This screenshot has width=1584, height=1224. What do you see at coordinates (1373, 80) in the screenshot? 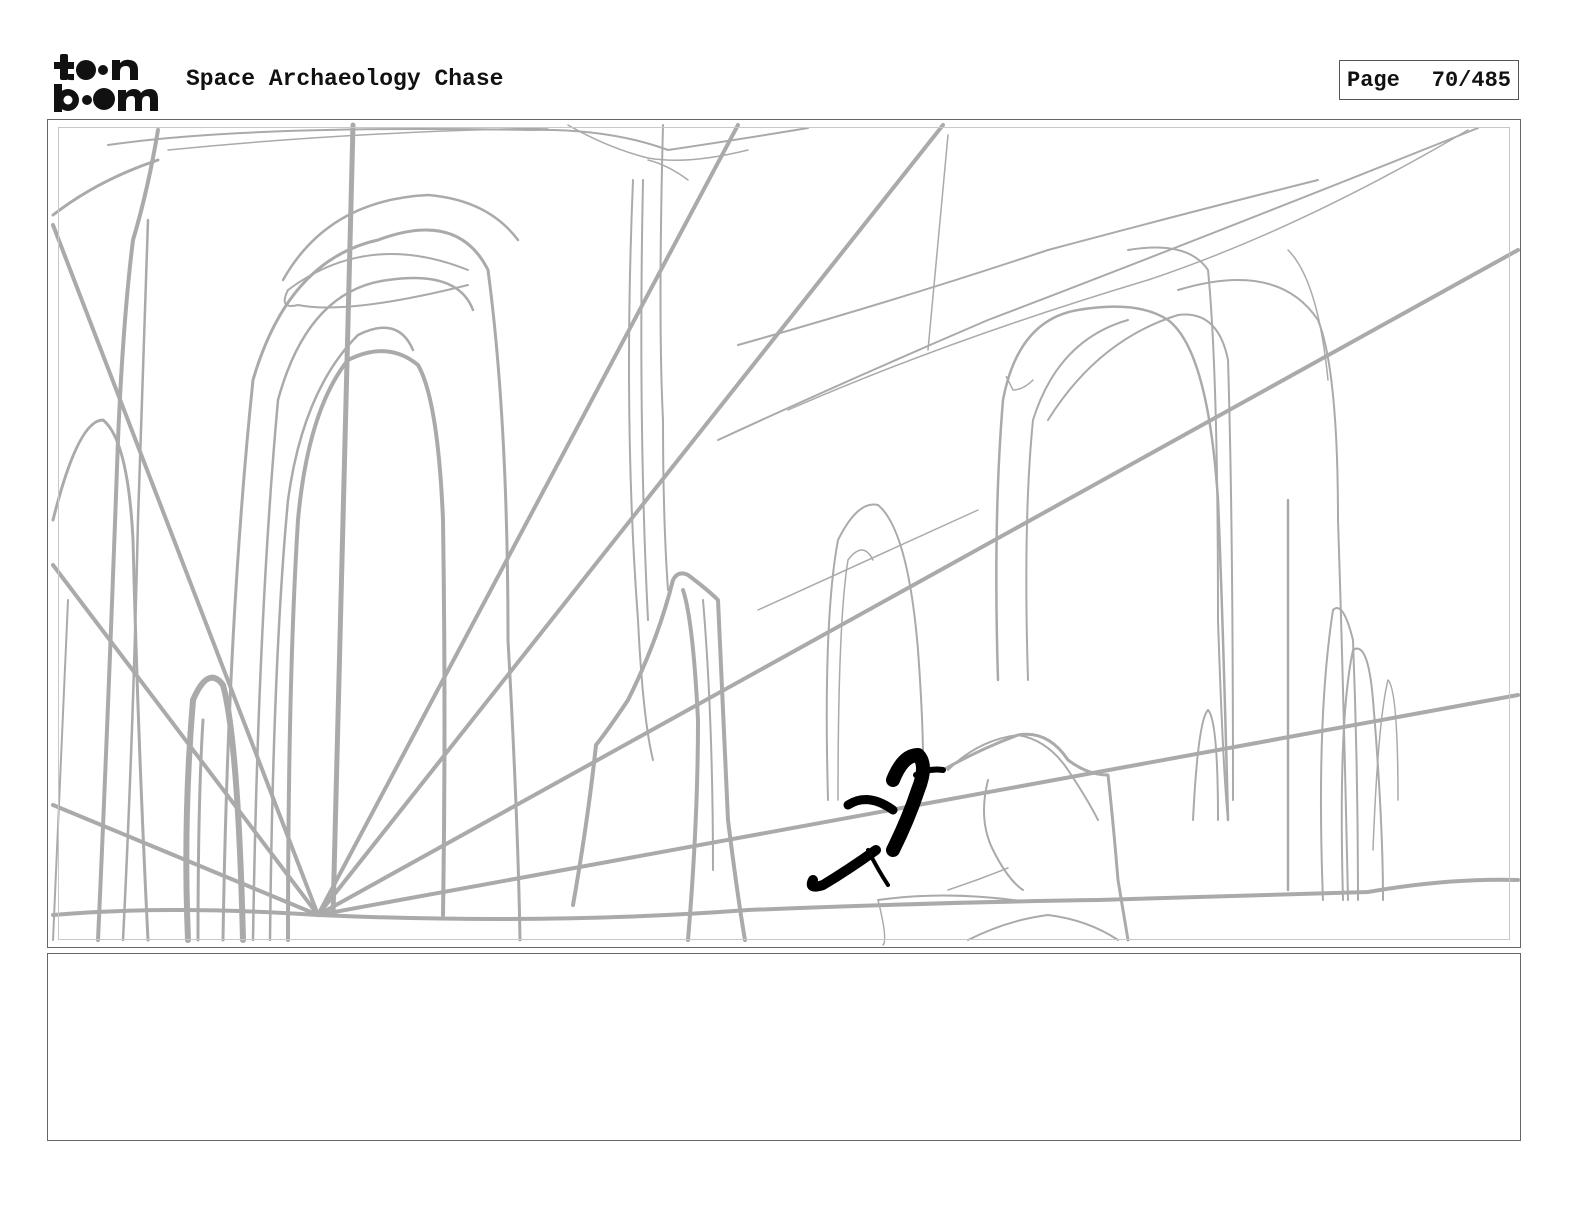
I see `page-label: Page` at bounding box center [1373, 80].